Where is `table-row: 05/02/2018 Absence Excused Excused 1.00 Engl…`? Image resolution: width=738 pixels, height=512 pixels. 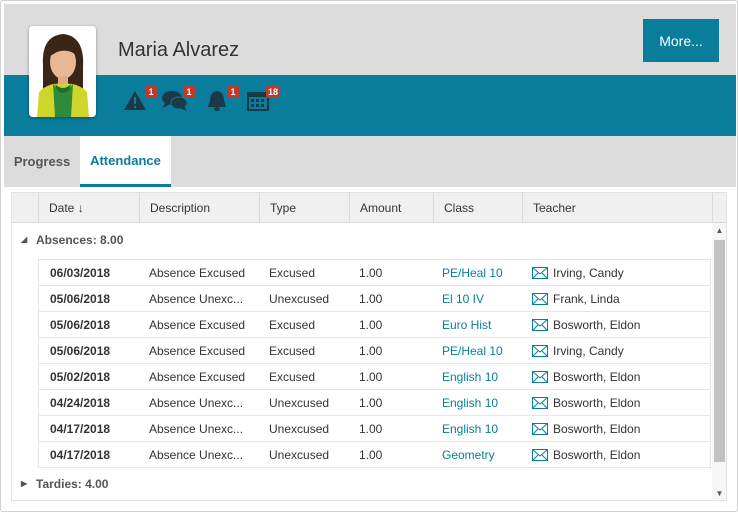 table-row: 05/02/2018 Absence Excused Excused 1.00 Engl… is located at coordinates (374, 377).